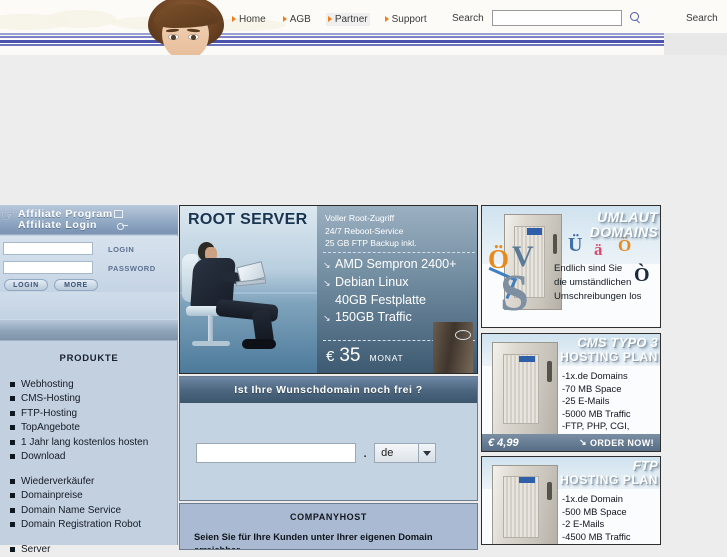 This screenshot has height=557, width=727. What do you see at coordinates (211, 343) in the screenshot?
I see `chair-base` at bounding box center [211, 343].